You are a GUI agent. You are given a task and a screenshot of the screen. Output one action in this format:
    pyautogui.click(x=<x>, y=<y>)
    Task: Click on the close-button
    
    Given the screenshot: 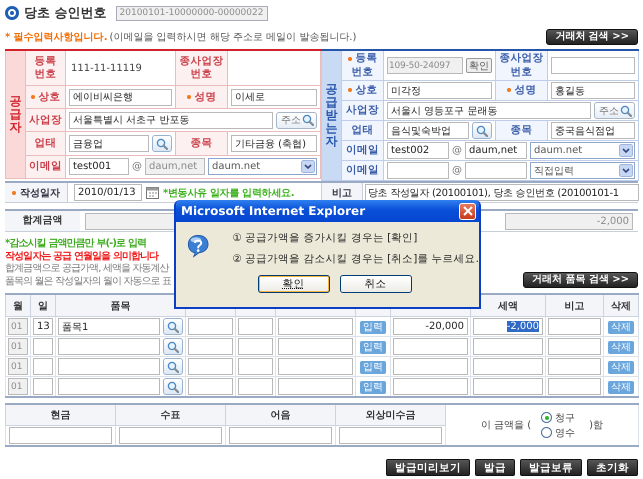 What is the action you would take?
    pyautogui.click(x=467, y=211)
    